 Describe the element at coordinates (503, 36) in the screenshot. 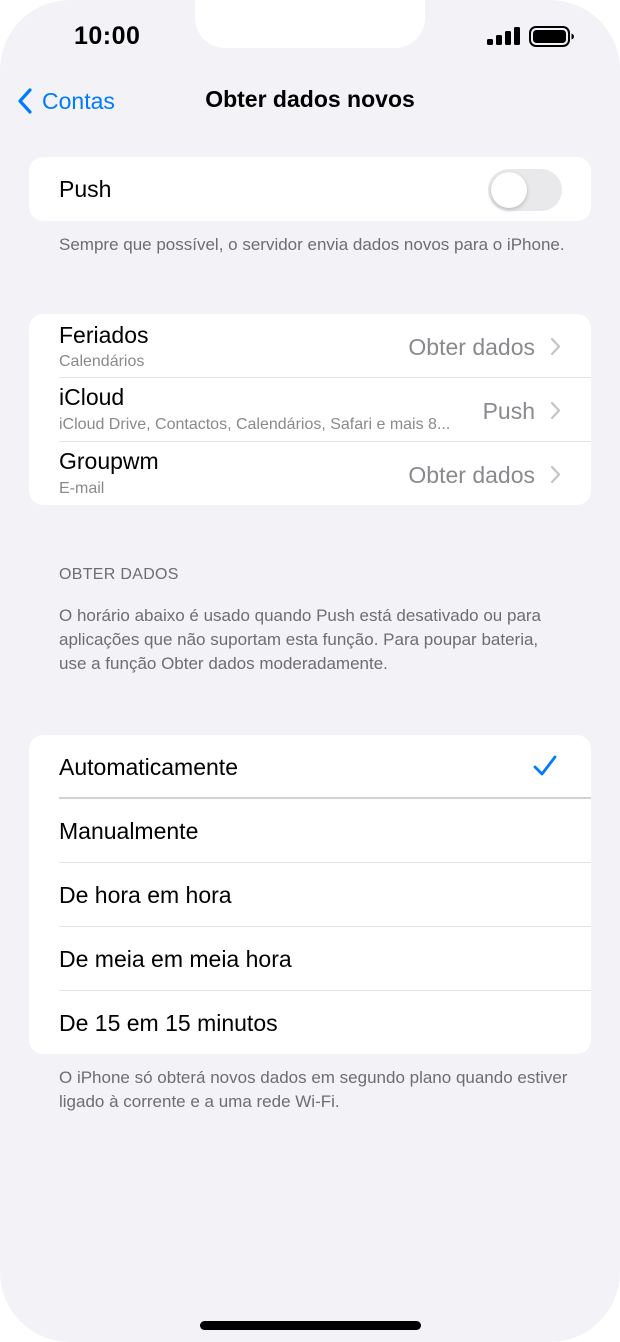

I see `cellular-signal-icon` at that location.